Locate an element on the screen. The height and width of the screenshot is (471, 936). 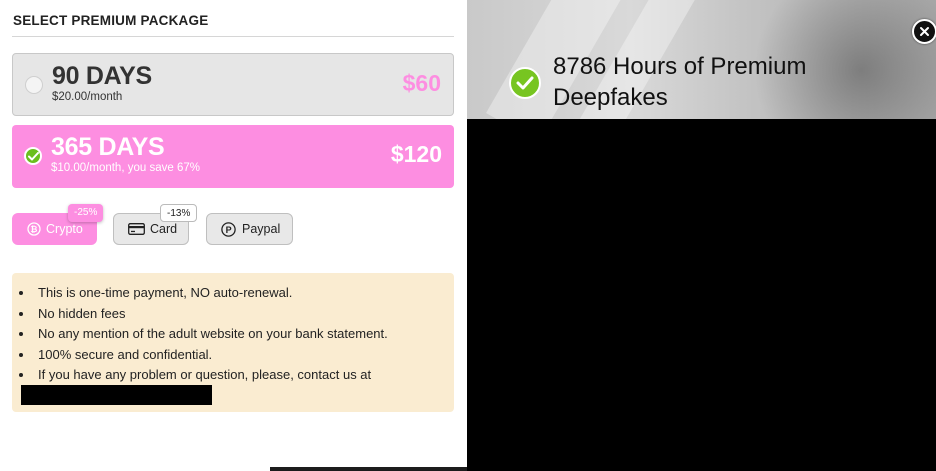
pay-paypal-button: P Paypal is located at coordinates (249, 229).